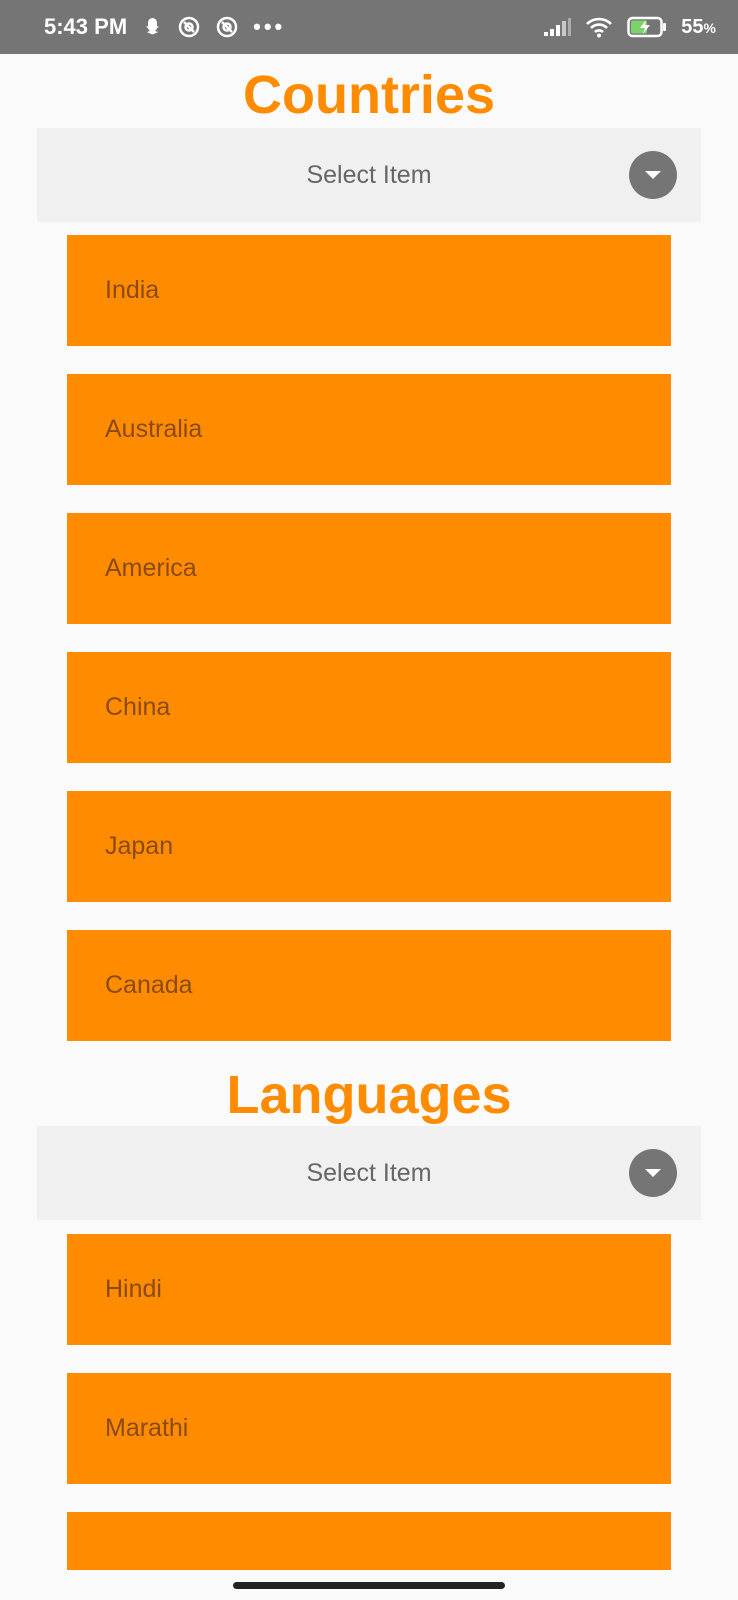 This screenshot has width=738, height=1600. Describe the element at coordinates (149, 985) in the screenshot. I see `list-item-label: Canada` at that location.